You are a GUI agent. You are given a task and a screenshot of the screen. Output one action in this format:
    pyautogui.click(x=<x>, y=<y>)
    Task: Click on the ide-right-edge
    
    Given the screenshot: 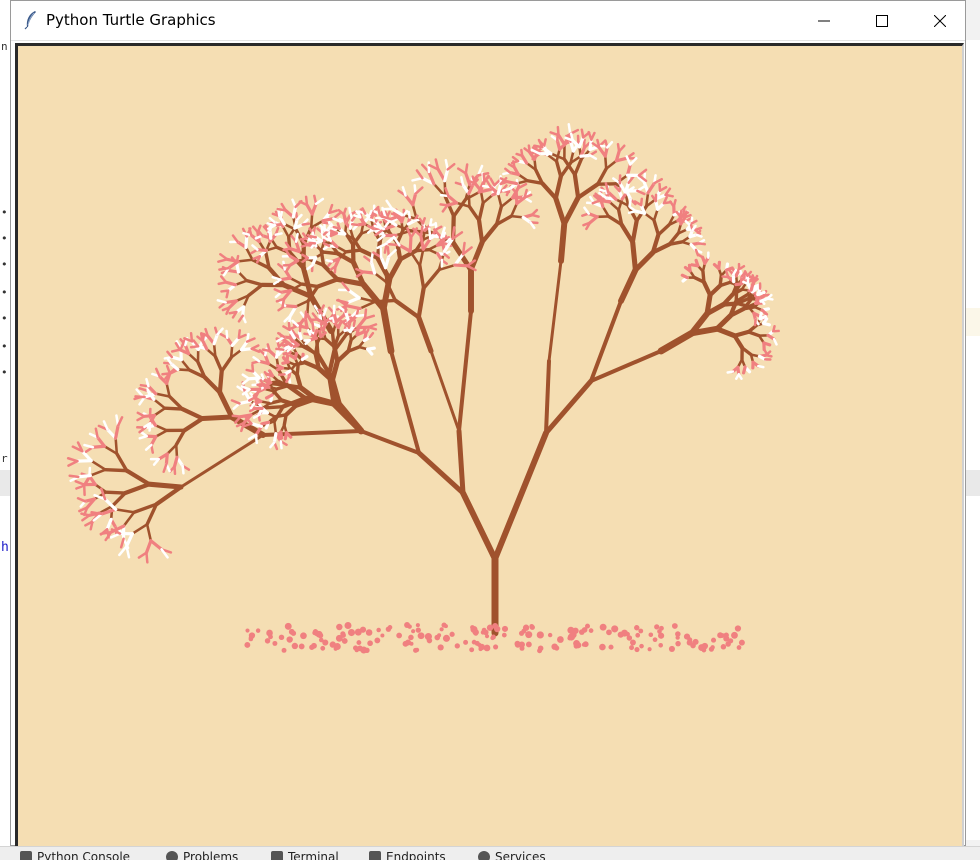 What is the action you would take?
    pyautogui.click(x=973, y=440)
    